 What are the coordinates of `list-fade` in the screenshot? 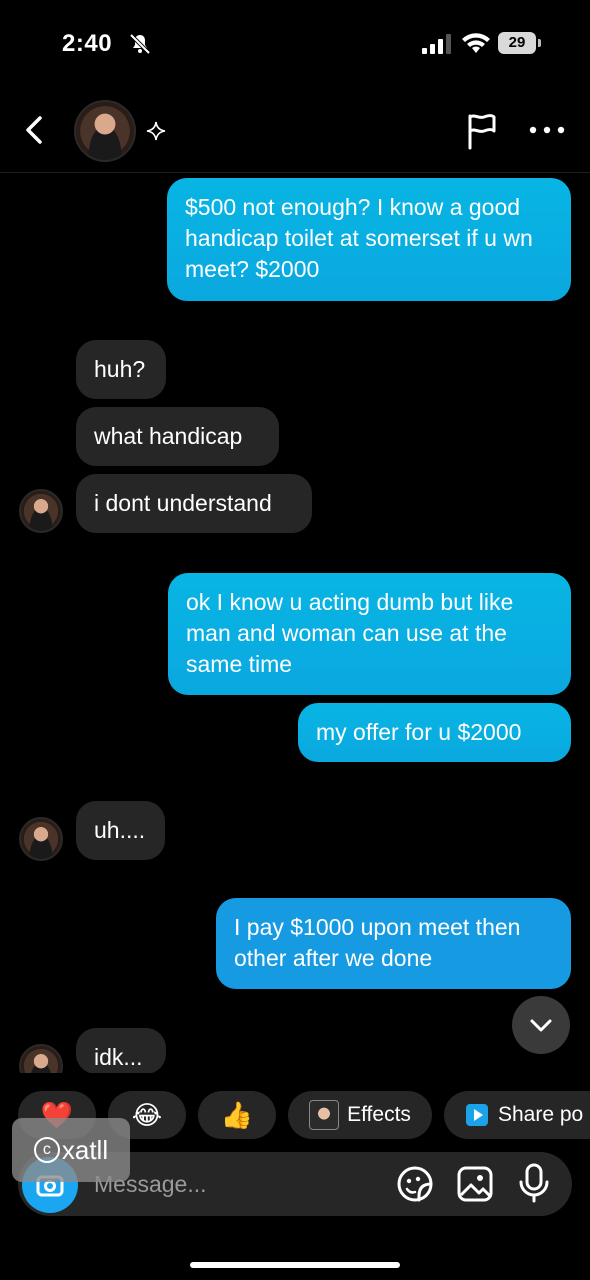 It's located at (295, 1082).